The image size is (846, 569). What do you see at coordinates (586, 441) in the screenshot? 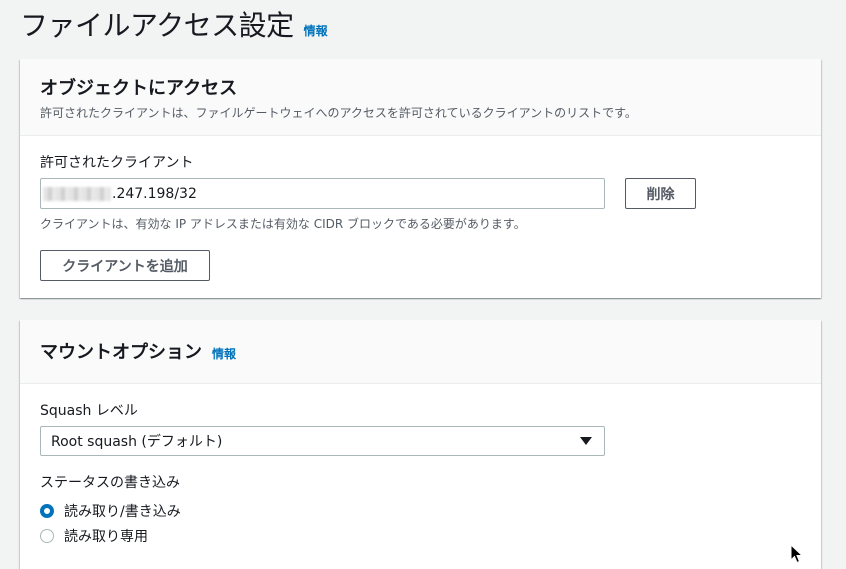
I see `caret-down-icon` at bounding box center [586, 441].